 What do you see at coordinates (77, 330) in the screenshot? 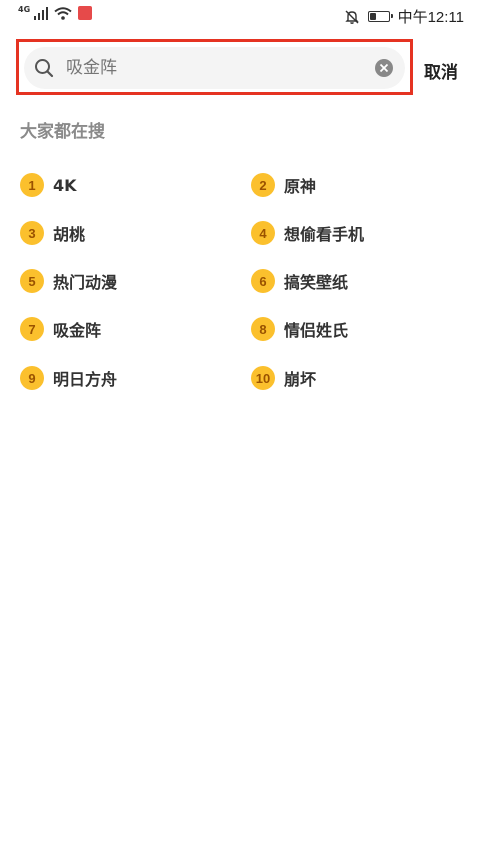
I see `trend-label: 吸金阵` at bounding box center [77, 330].